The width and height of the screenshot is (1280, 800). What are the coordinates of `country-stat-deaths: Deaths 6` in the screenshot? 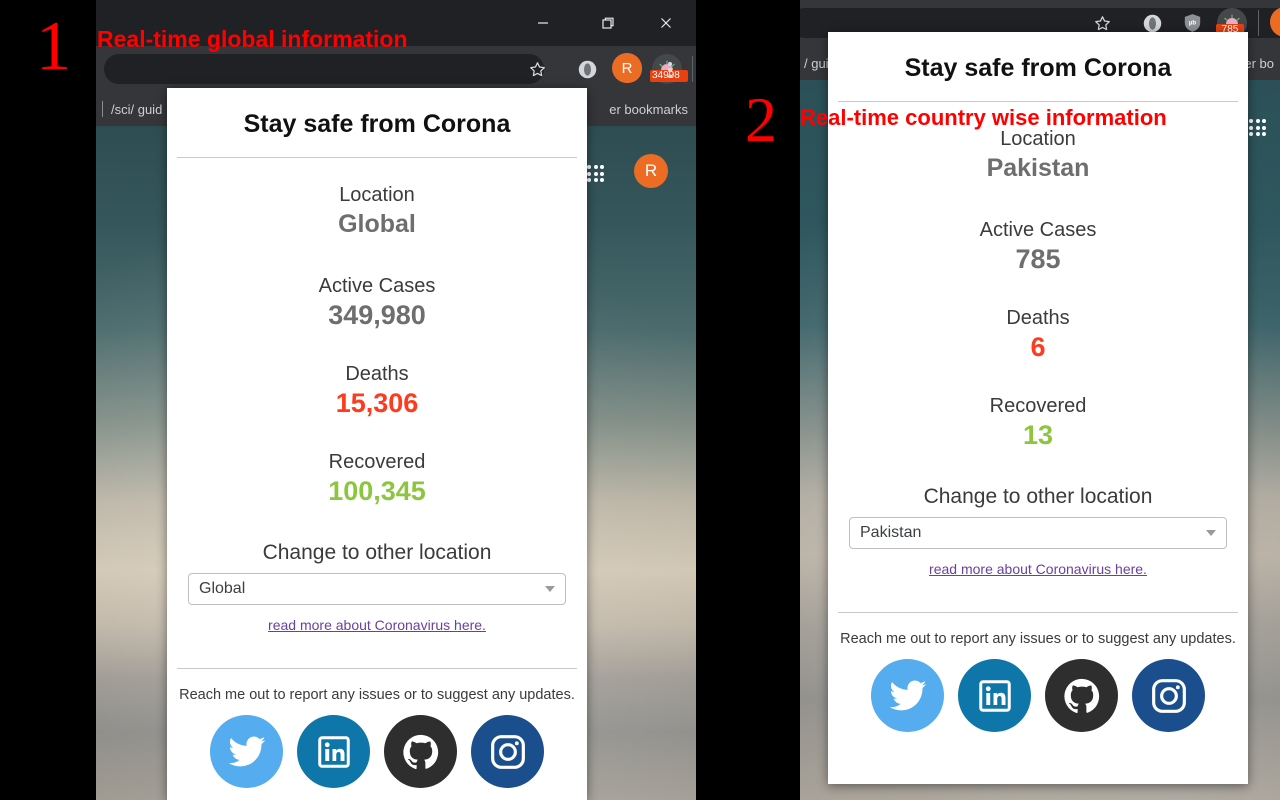 It's located at (1038, 335).